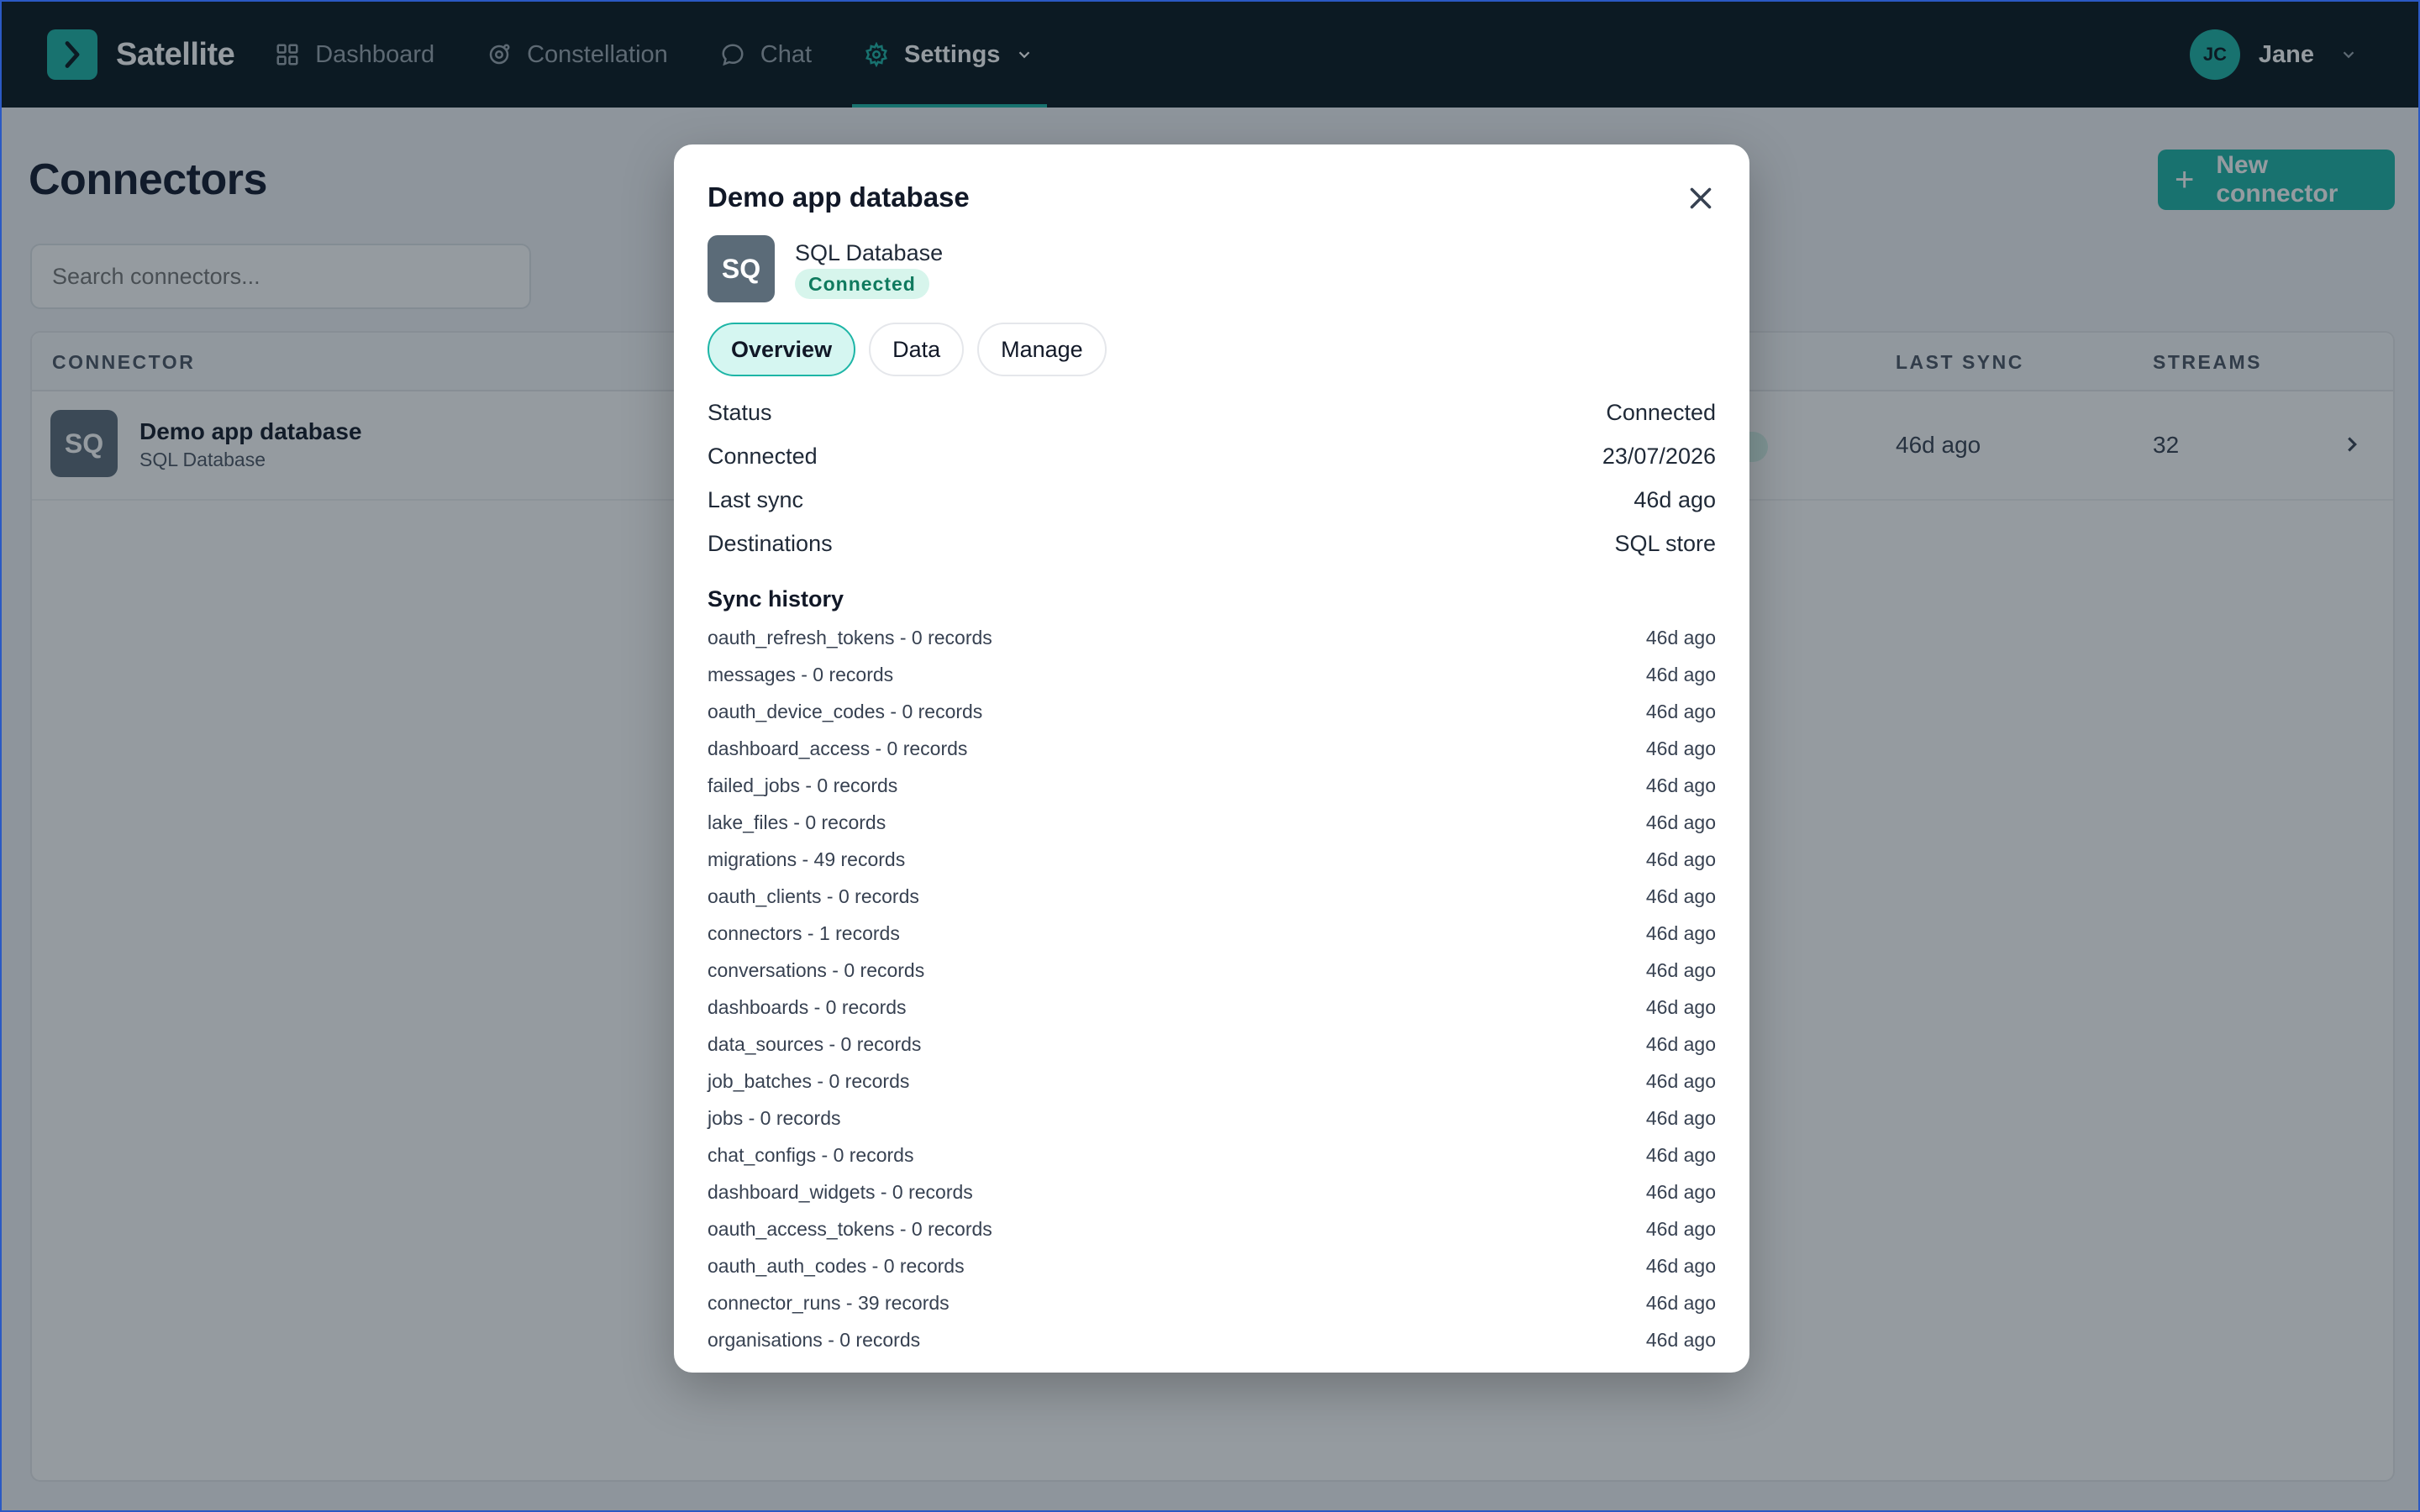  What do you see at coordinates (1212, 940) in the screenshot?
I see `list-item: connectors - 1 records 46d ago` at bounding box center [1212, 940].